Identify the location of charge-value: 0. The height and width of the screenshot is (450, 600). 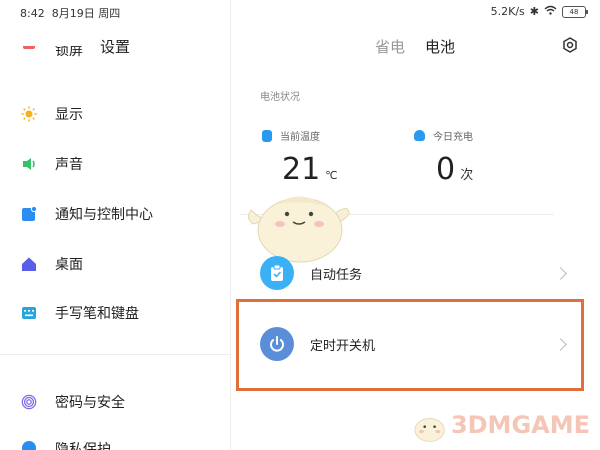
(446, 169).